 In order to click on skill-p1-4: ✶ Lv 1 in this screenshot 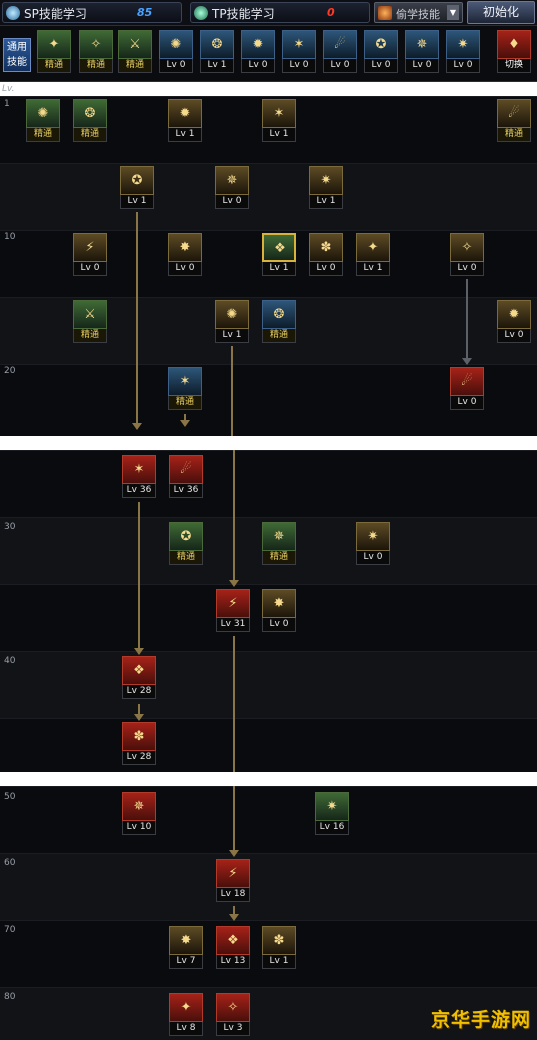, I will do `click(279, 122)`.